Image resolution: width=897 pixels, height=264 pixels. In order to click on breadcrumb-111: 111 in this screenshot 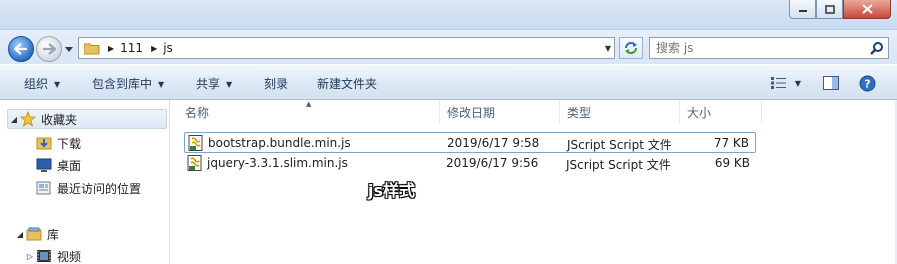, I will do `click(131, 48)`.